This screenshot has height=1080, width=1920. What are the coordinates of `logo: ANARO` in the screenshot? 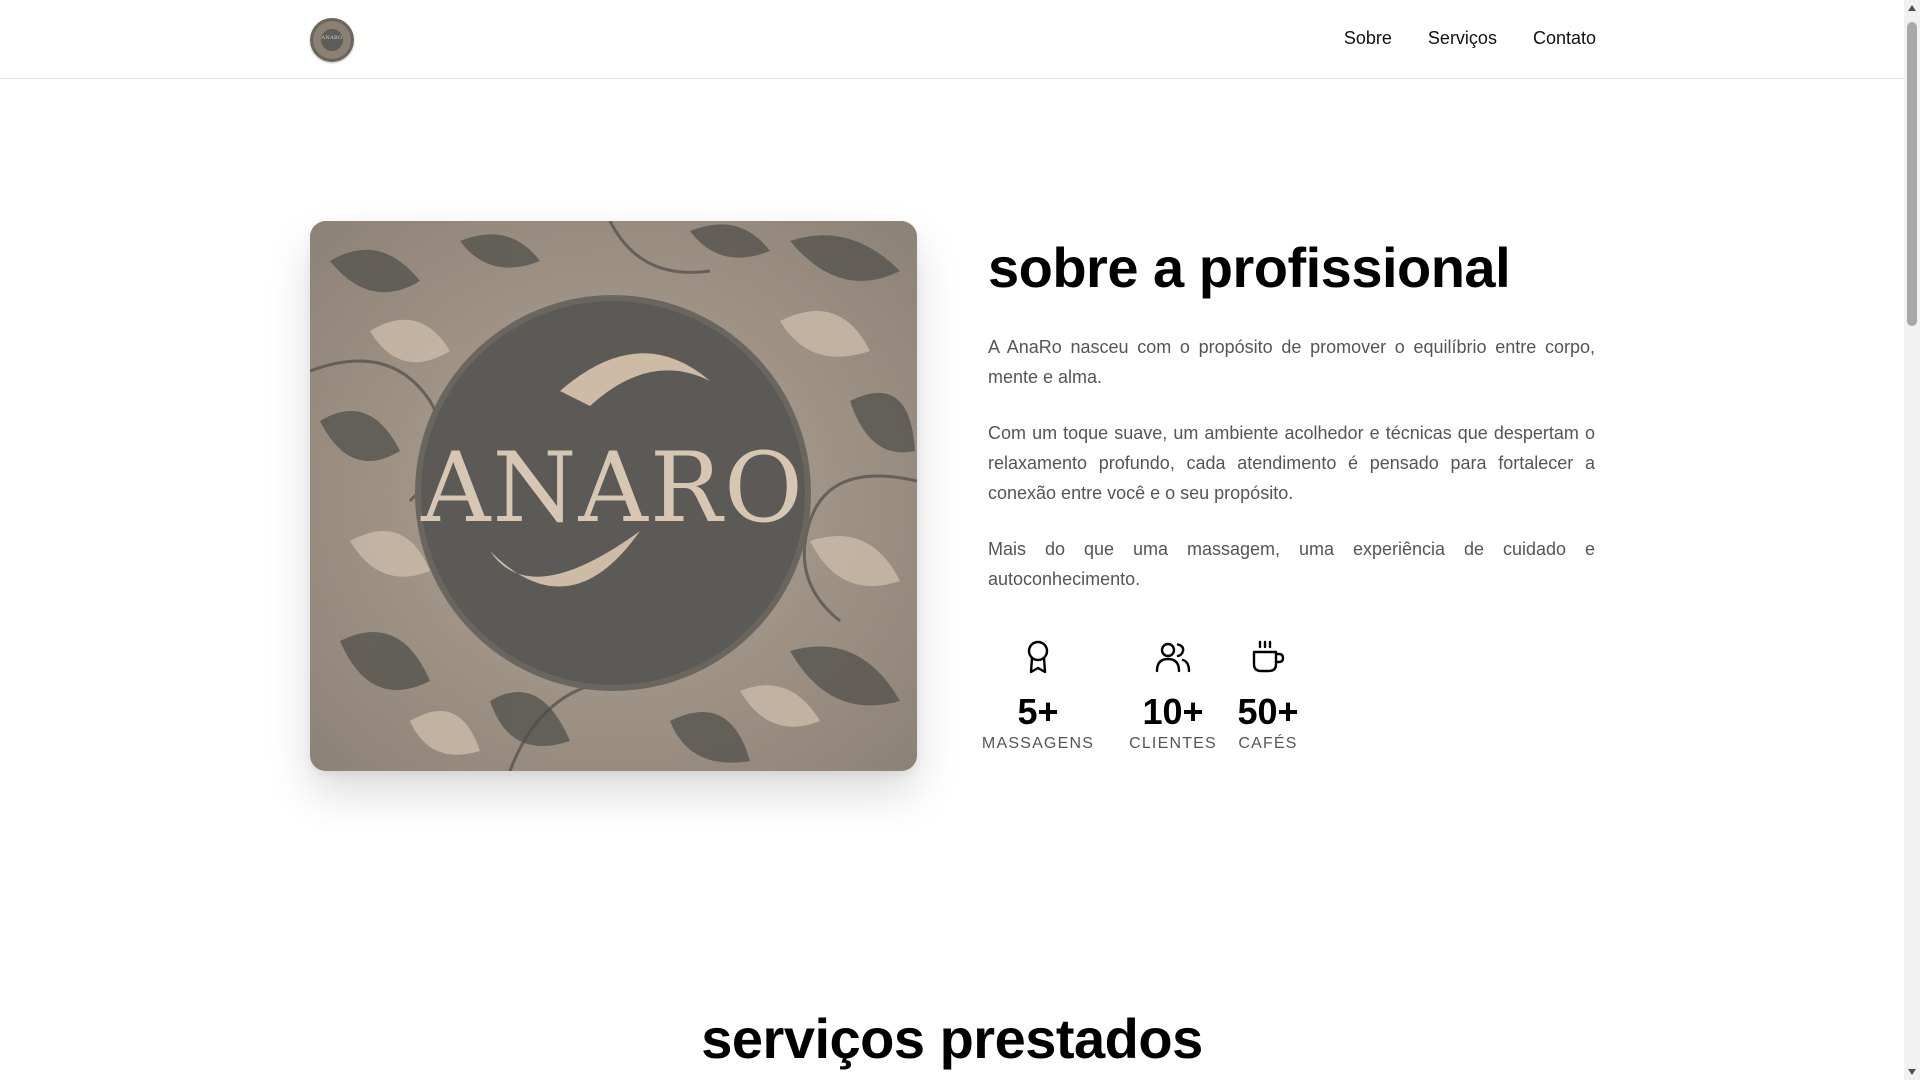 It's located at (332, 40).